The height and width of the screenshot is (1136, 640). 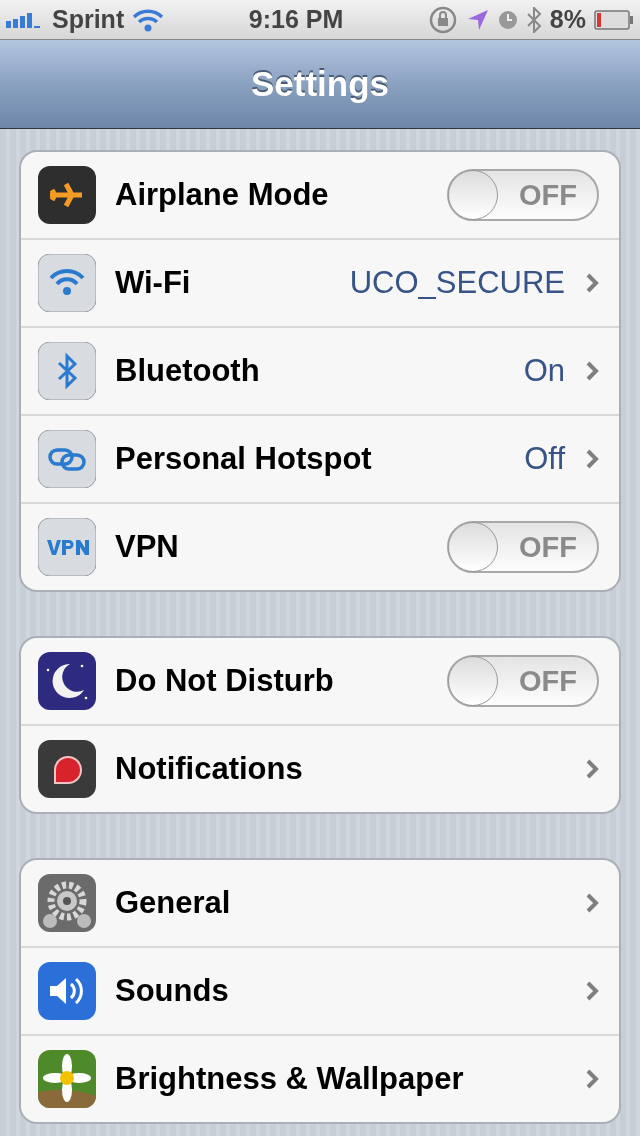 What do you see at coordinates (320, 370) in the screenshot?
I see `settings-row: Bluetooth On` at bounding box center [320, 370].